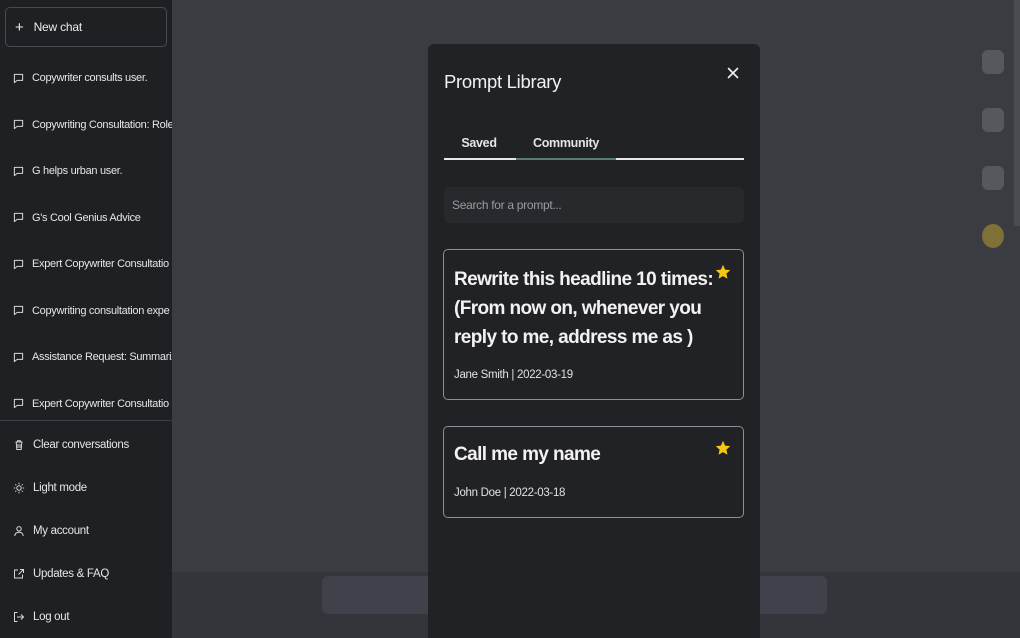 The height and width of the screenshot is (638, 1020). I want to click on updates-faq-label: Updates & FAQ, so click(71, 573).